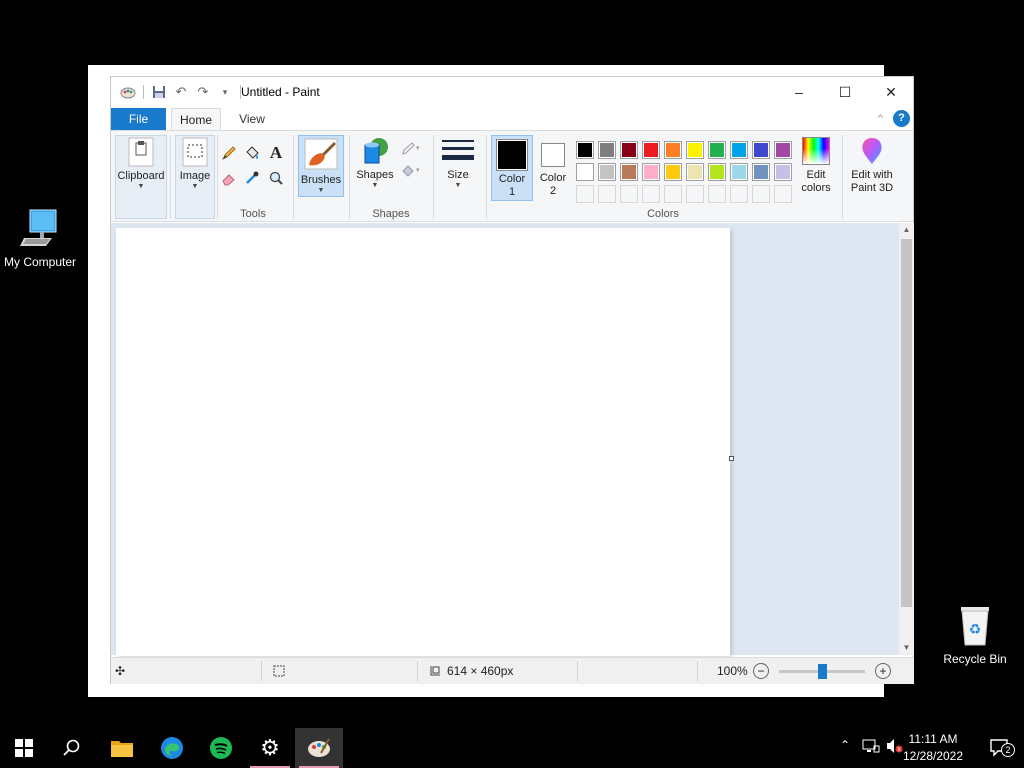 The width and height of the screenshot is (1024, 768). Describe the element at coordinates (128, 92) in the screenshot. I see `paint-app-icon` at that location.